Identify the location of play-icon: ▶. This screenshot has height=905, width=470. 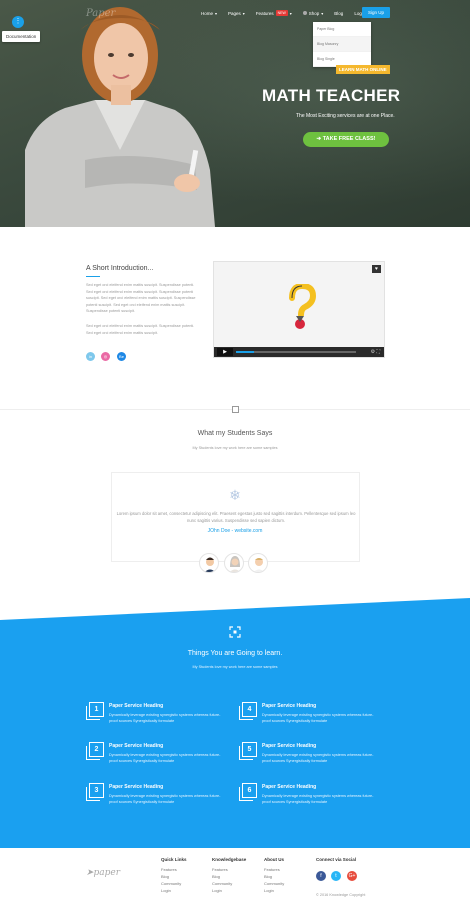
(225, 352).